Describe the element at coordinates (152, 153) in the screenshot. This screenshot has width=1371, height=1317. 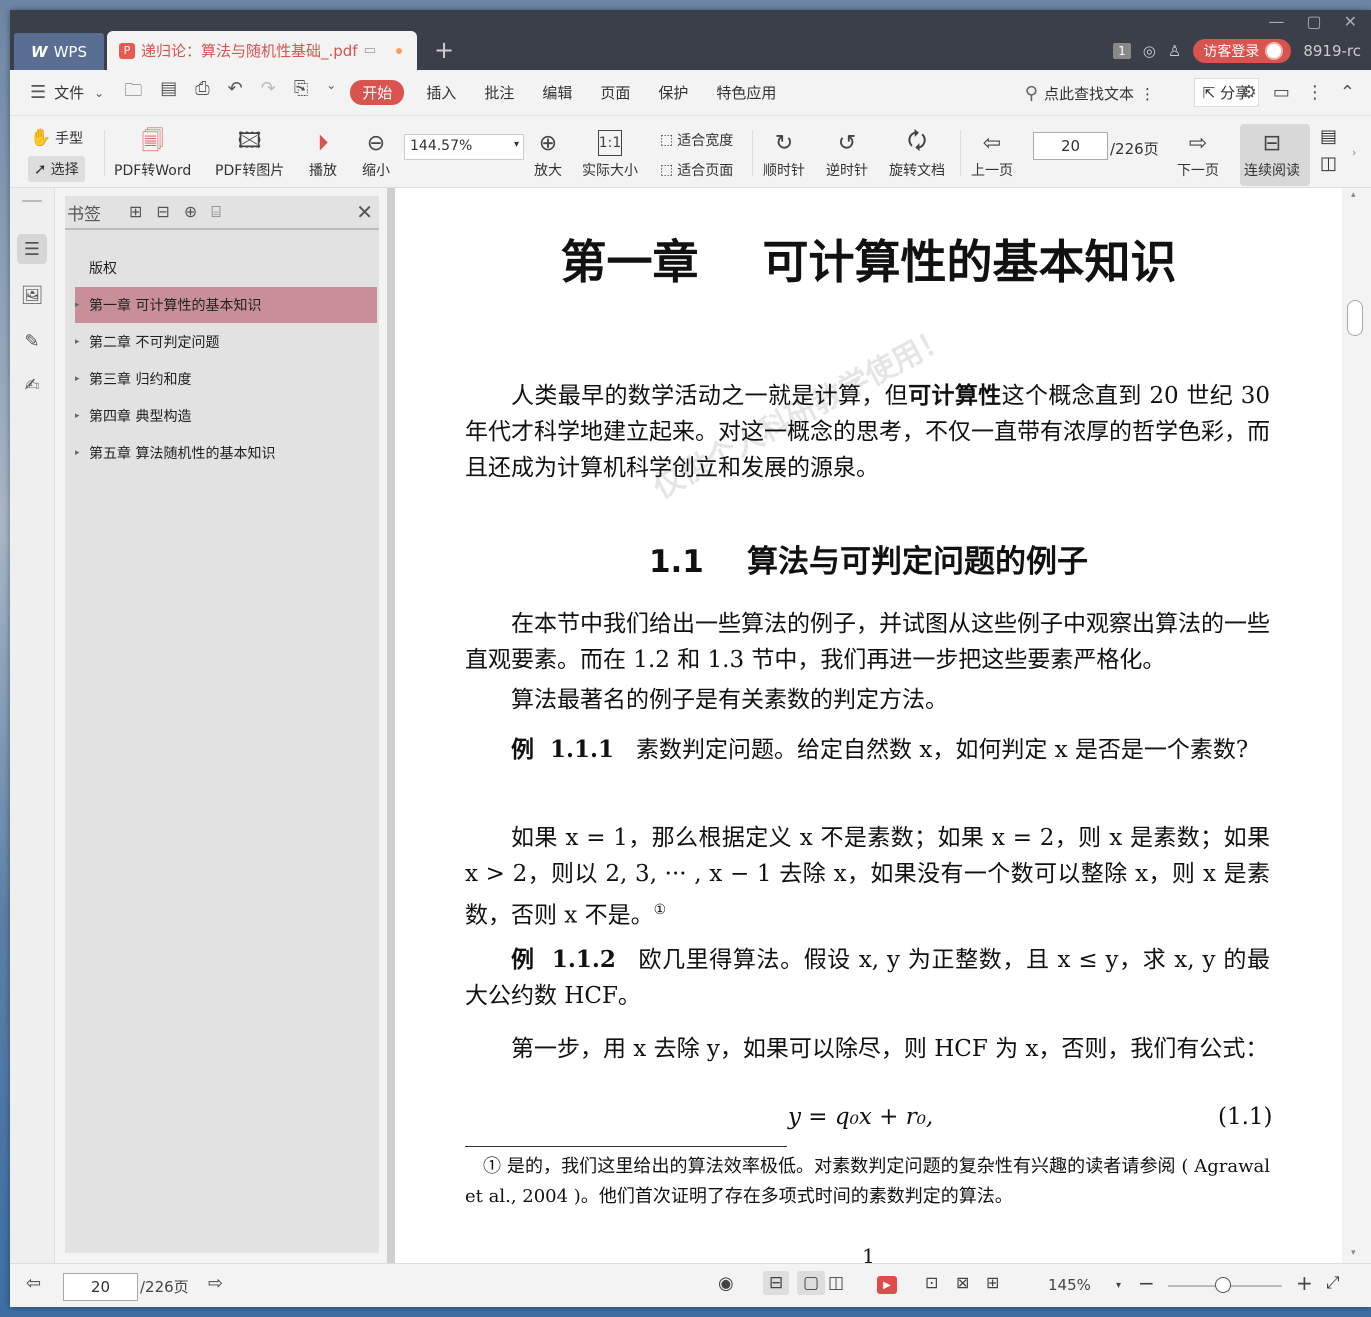
I see `pdf-to-word-button: 🗐 PDF转Word` at that location.